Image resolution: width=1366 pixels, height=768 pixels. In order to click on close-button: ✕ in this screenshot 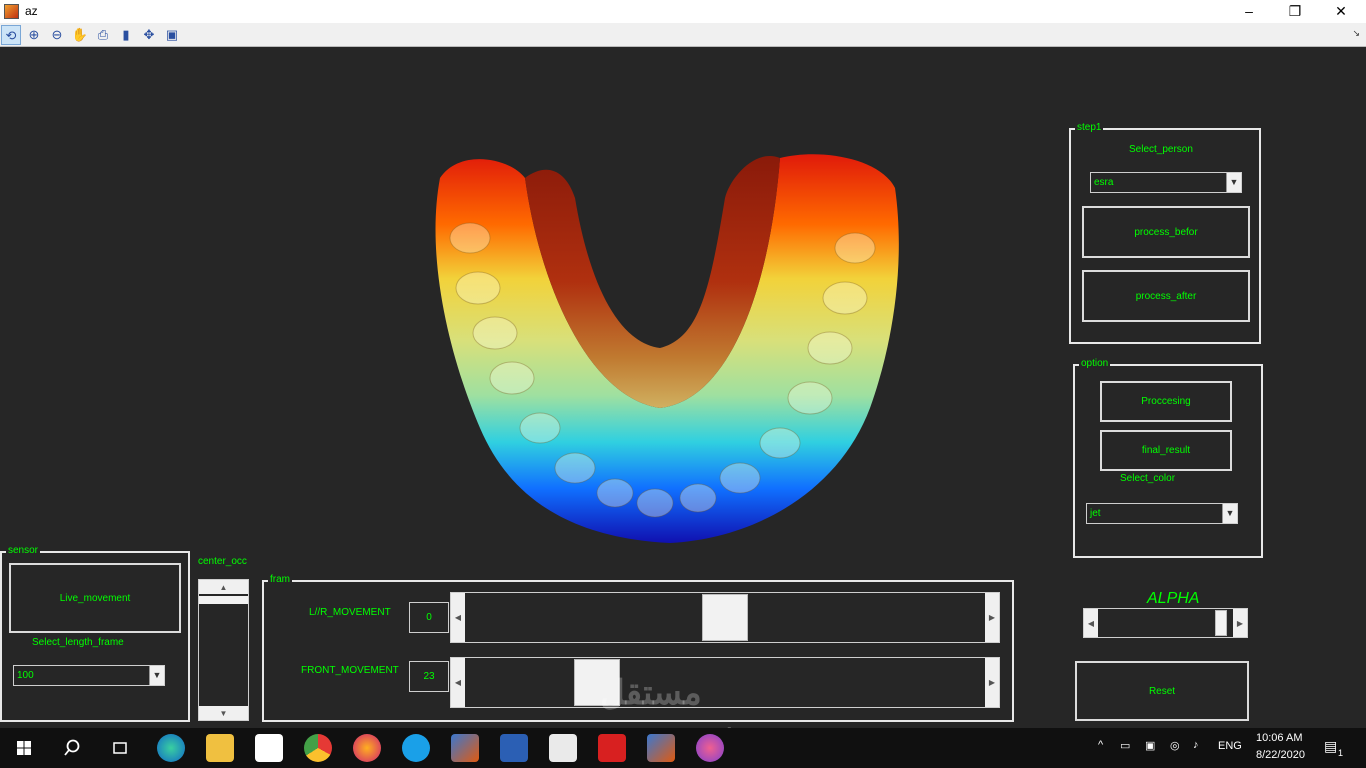, I will do `click(1341, 11)`.